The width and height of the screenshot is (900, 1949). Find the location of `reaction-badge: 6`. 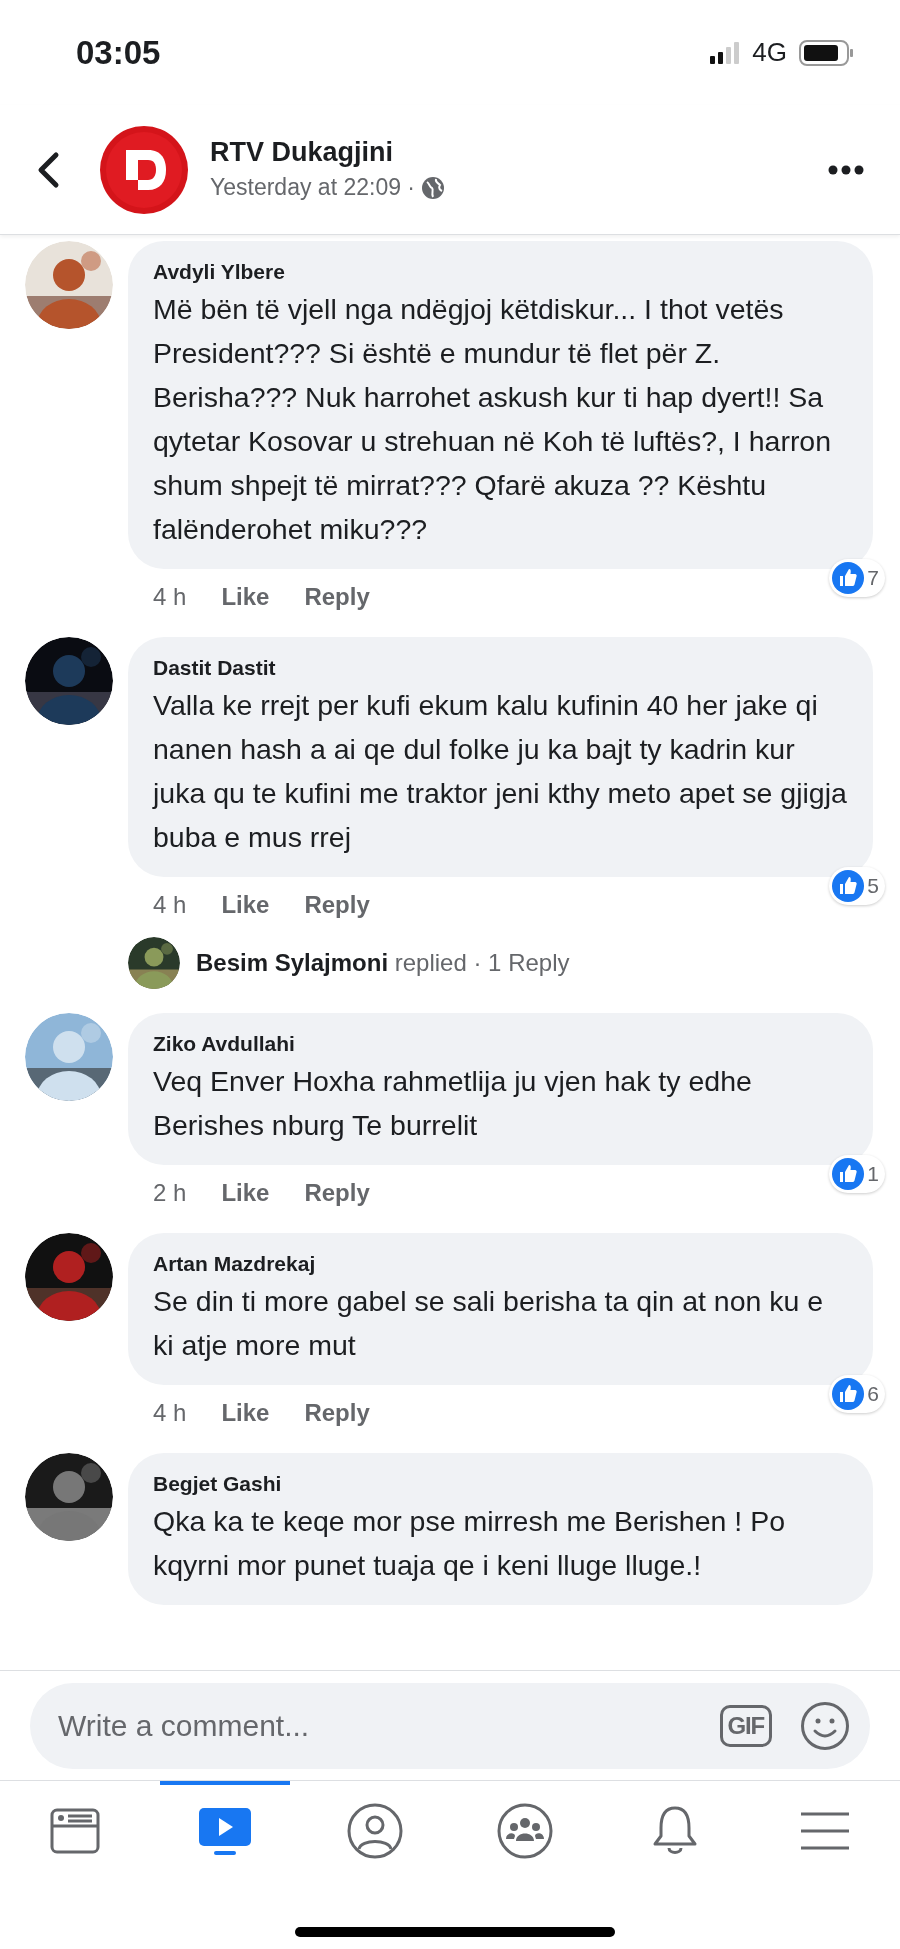

reaction-badge: 6 is located at coordinates (857, 1394).